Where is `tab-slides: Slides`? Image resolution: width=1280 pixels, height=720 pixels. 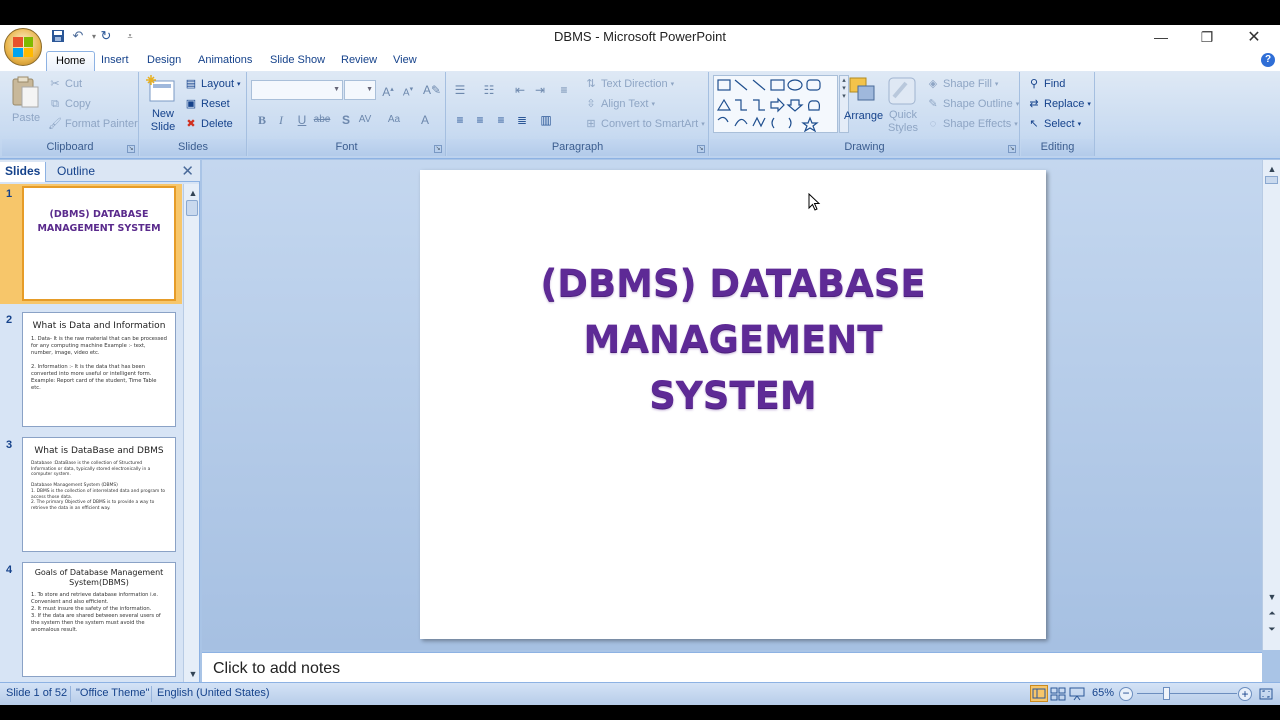 tab-slides: Slides is located at coordinates (23, 172).